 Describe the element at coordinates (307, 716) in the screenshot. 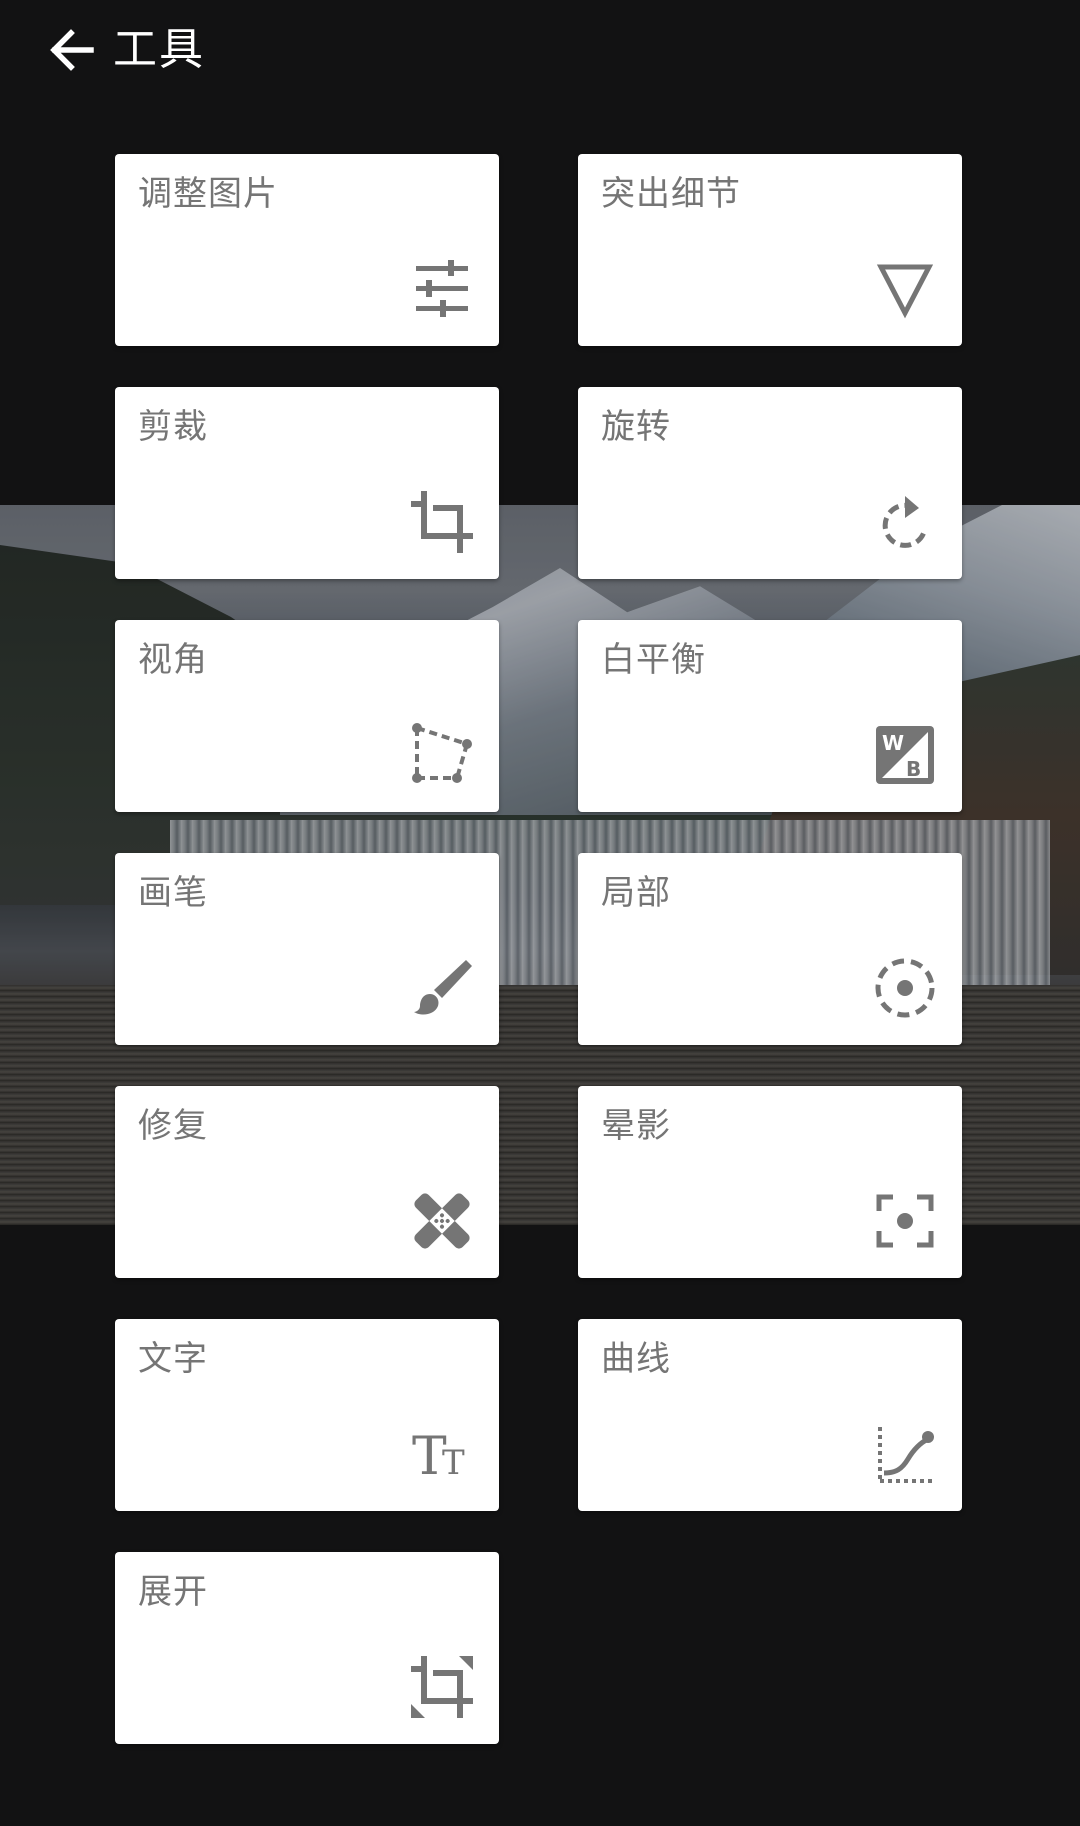

I see `tool-tile-perspective: 视角` at that location.